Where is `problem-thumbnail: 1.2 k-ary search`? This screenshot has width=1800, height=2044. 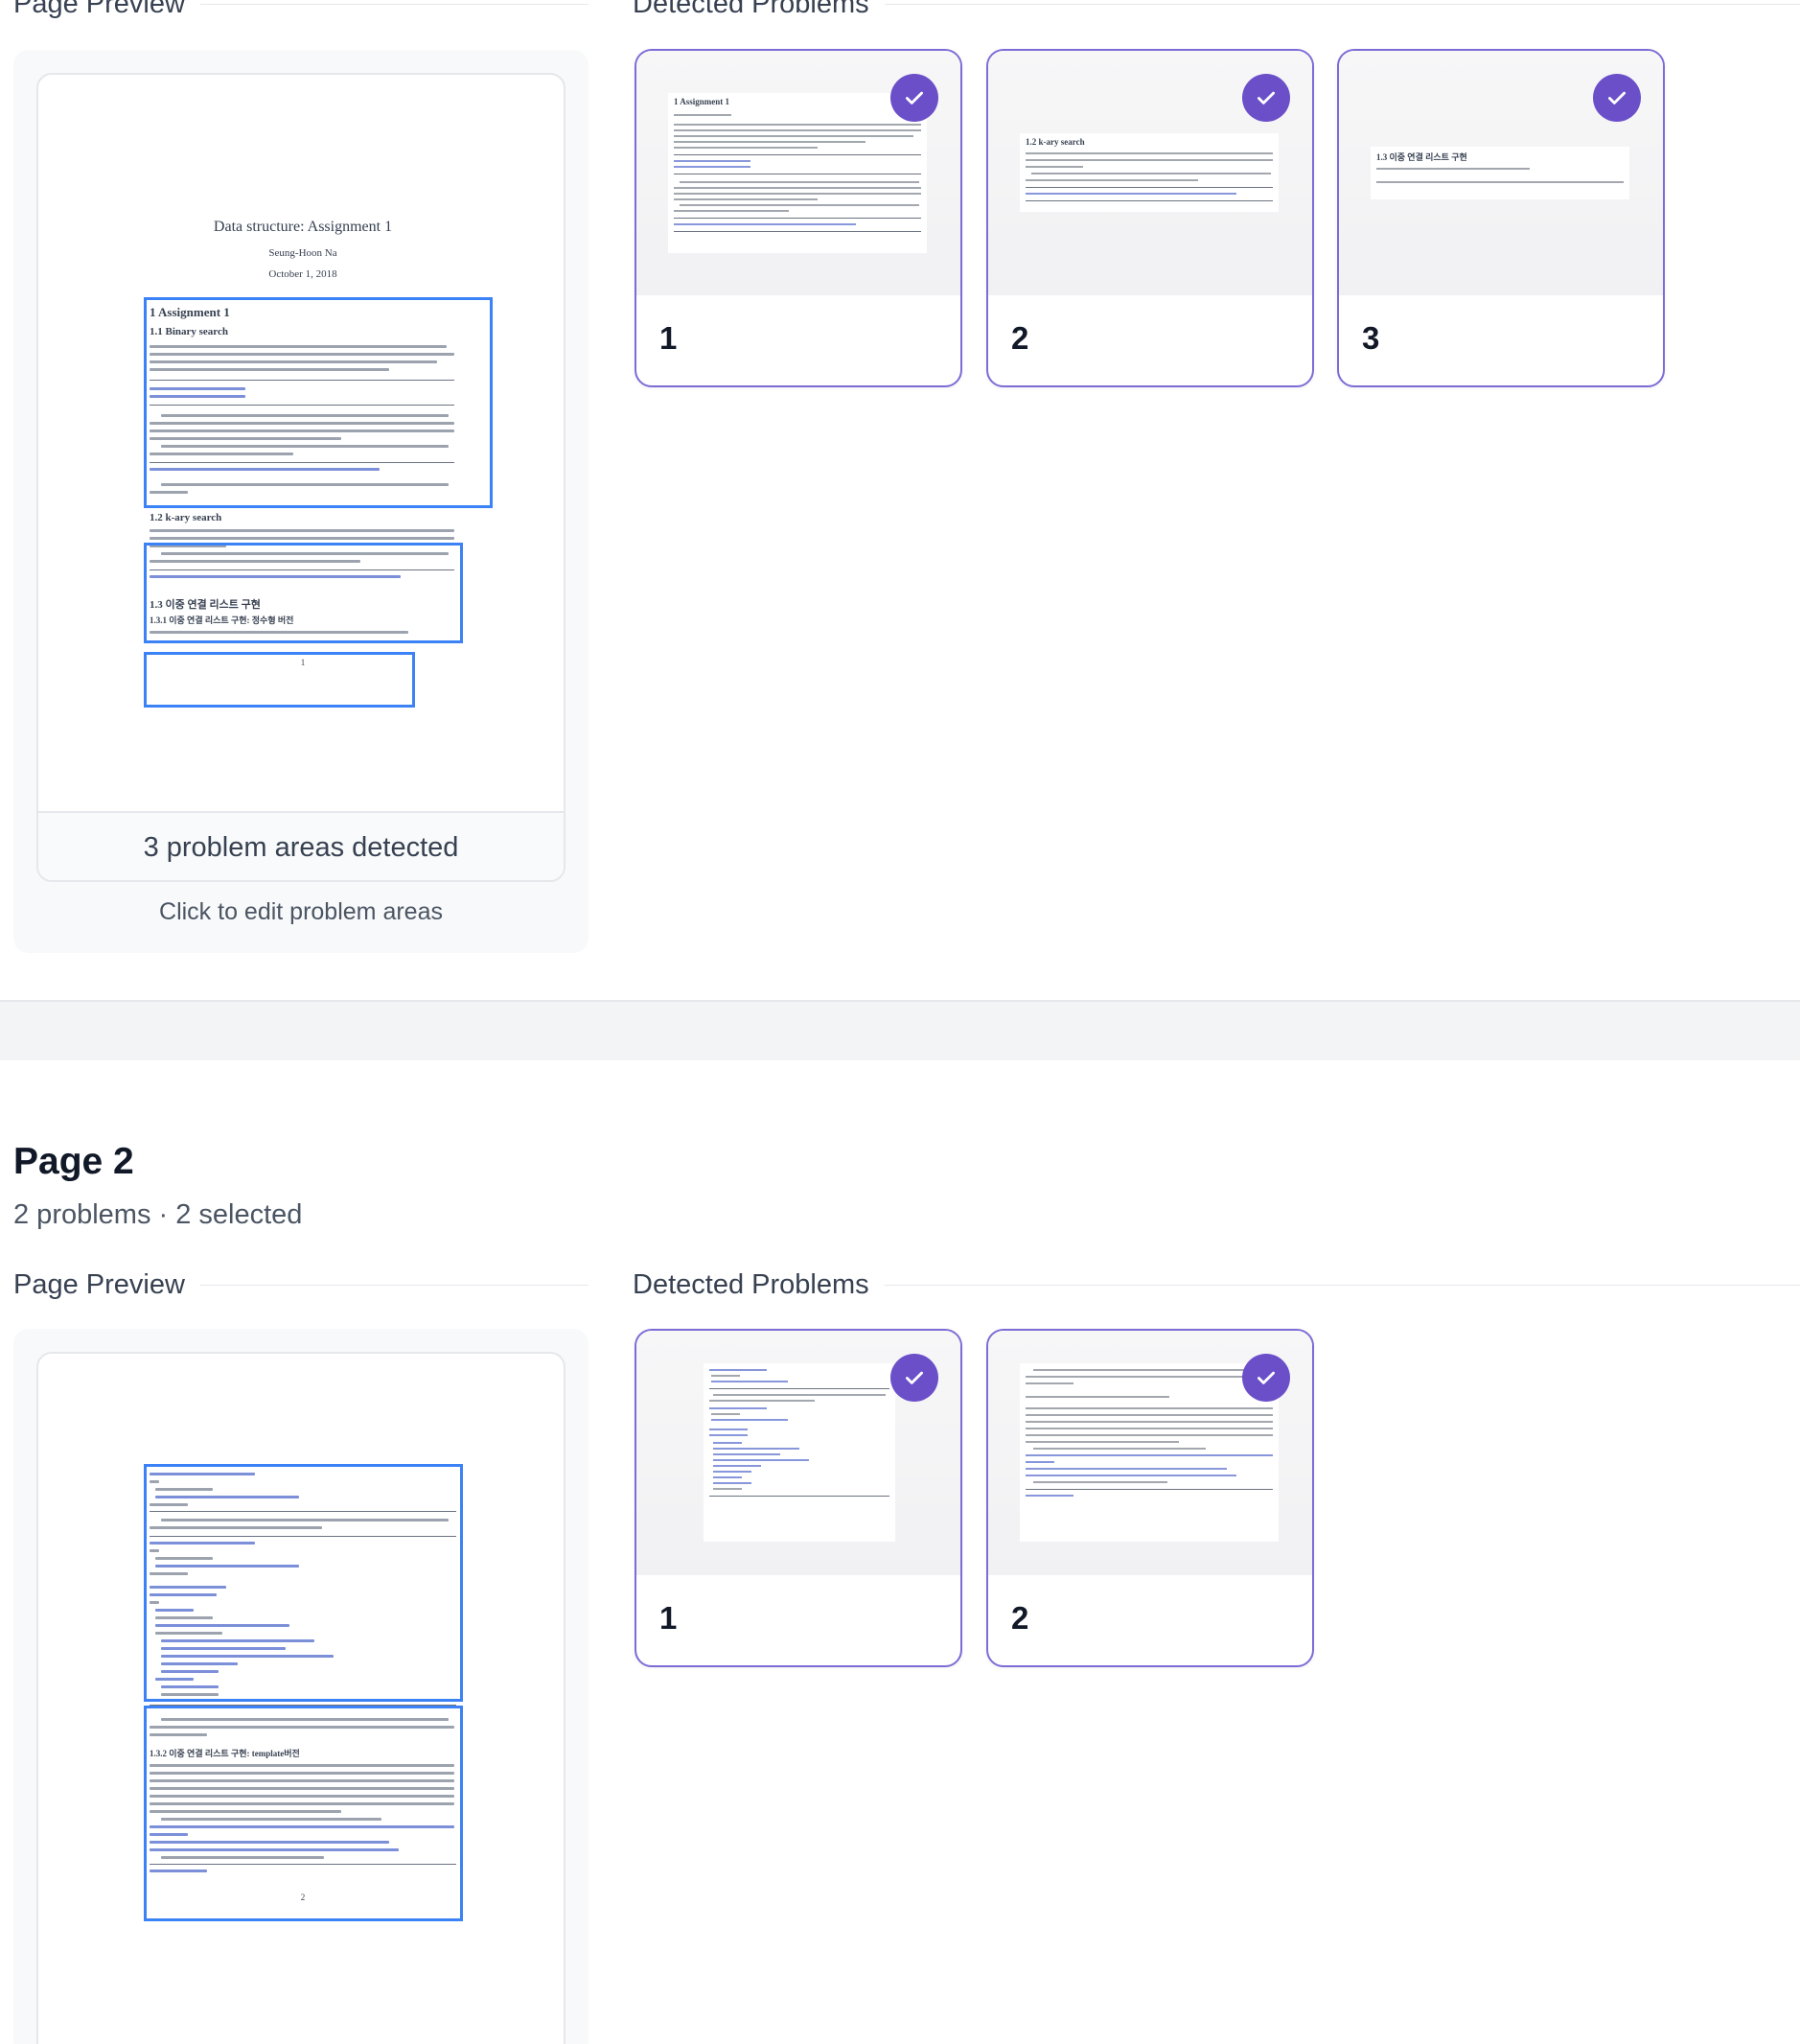
problem-thumbnail: 1.2 k-ary search is located at coordinates (1149, 172).